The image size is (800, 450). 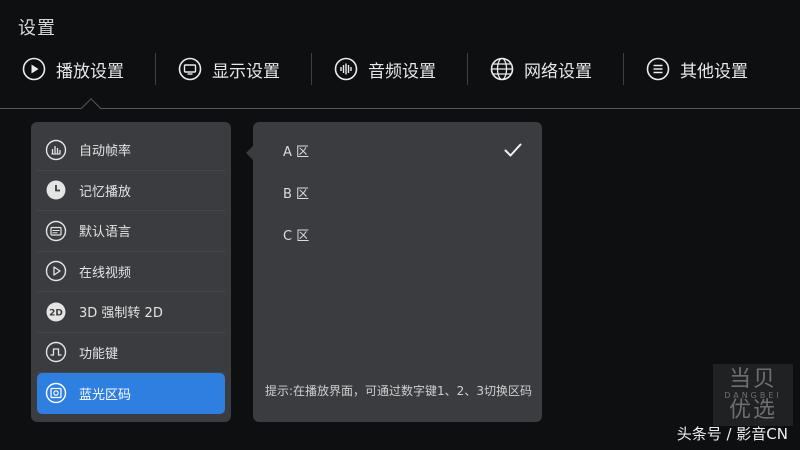 I want to click on credit-watermark: 头条号 / 影音CN, so click(x=732, y=434).